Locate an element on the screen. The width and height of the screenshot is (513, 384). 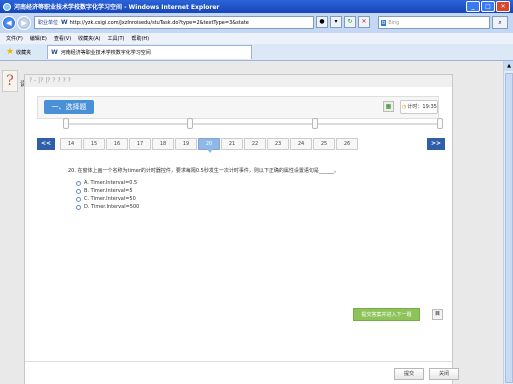
question-button: 22 is located at coordinates (255, 144).